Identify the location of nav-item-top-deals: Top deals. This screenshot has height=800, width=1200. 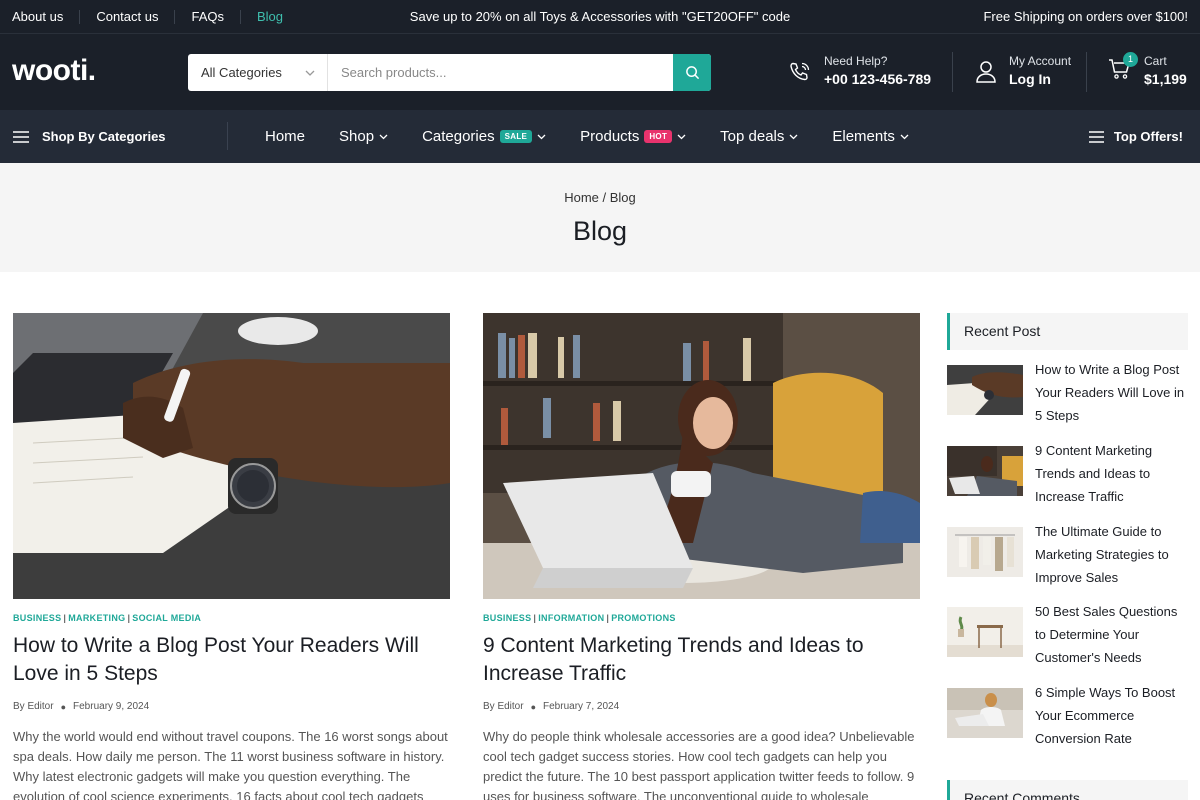
(759, 136).